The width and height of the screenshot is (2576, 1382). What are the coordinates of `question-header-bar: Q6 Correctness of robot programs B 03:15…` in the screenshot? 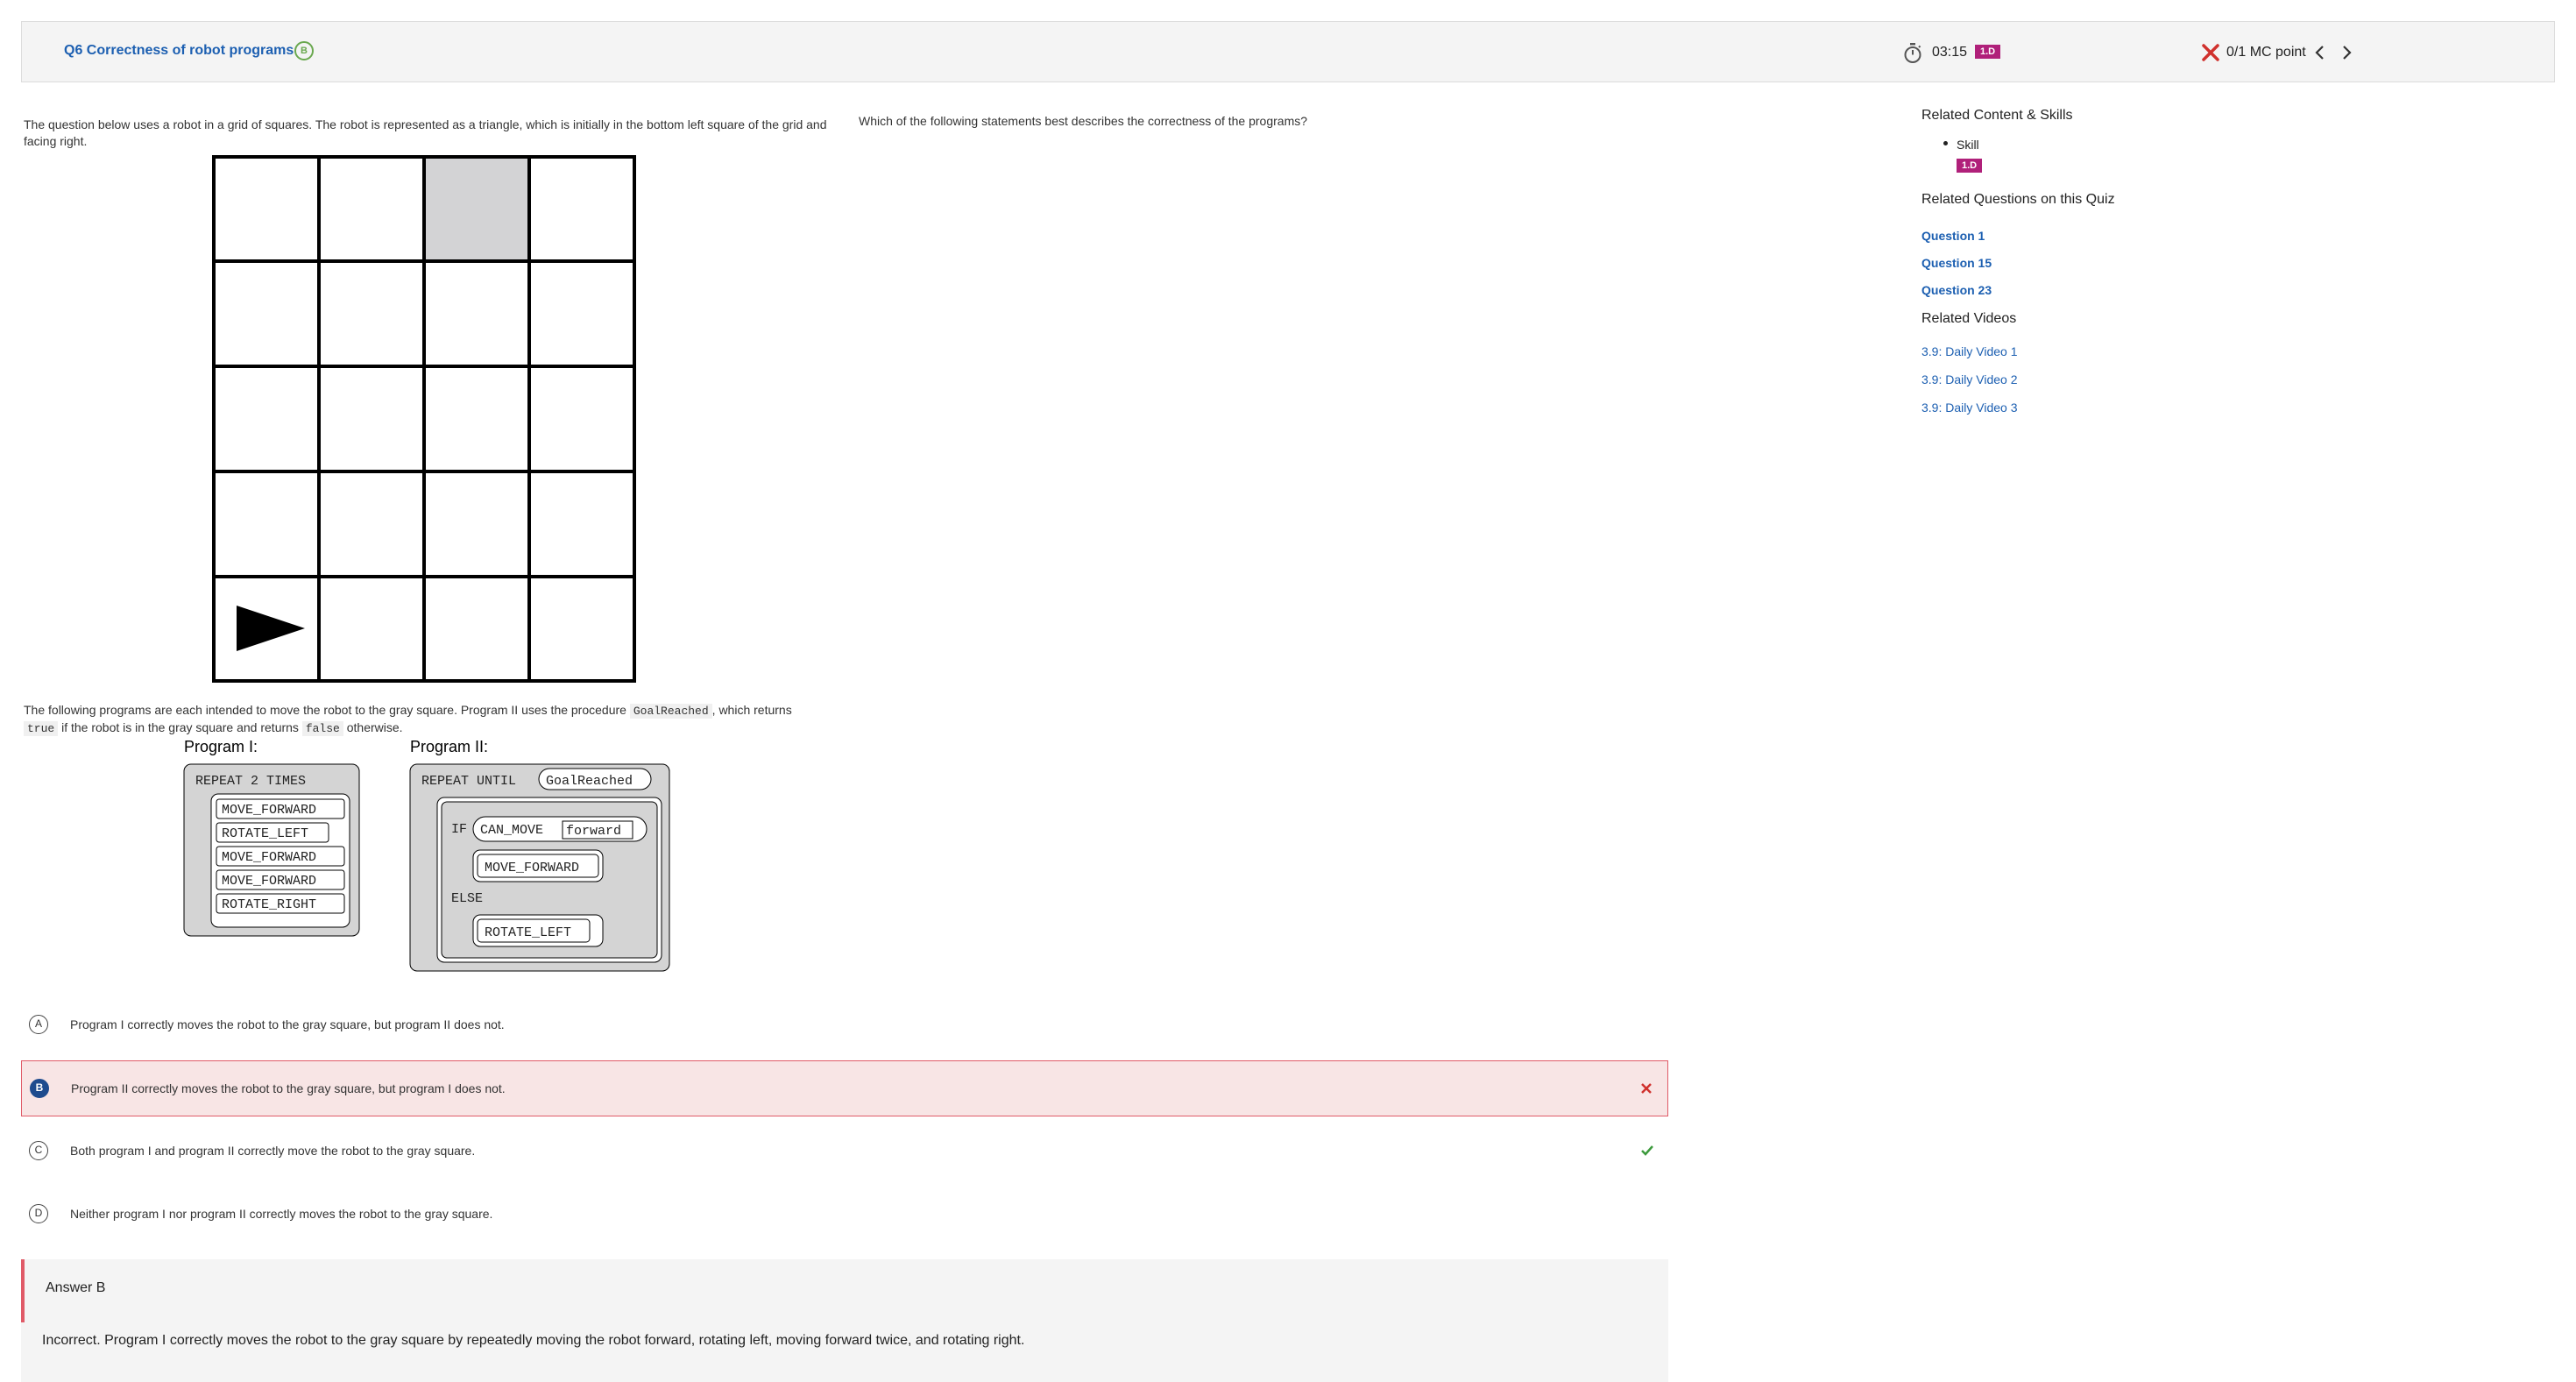 It's located at (1288, 52).